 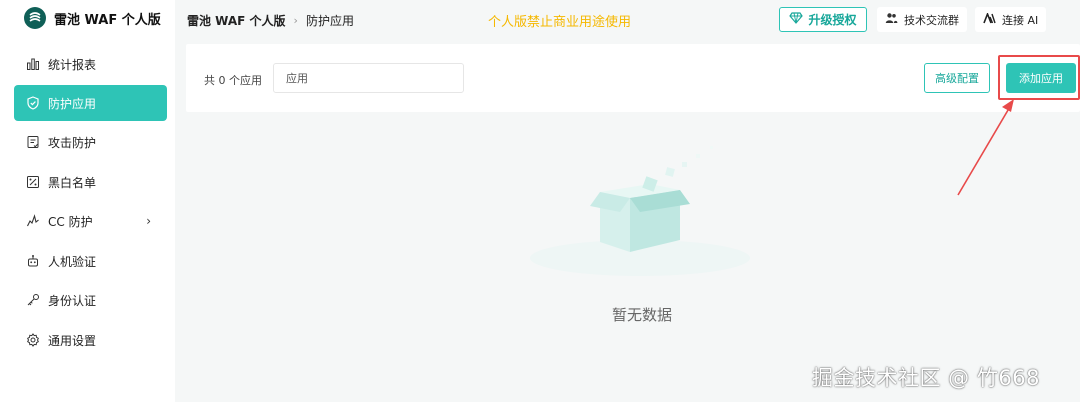 I want to click on sidebar-item-label: 通用设置, so click(x=72, y=340).